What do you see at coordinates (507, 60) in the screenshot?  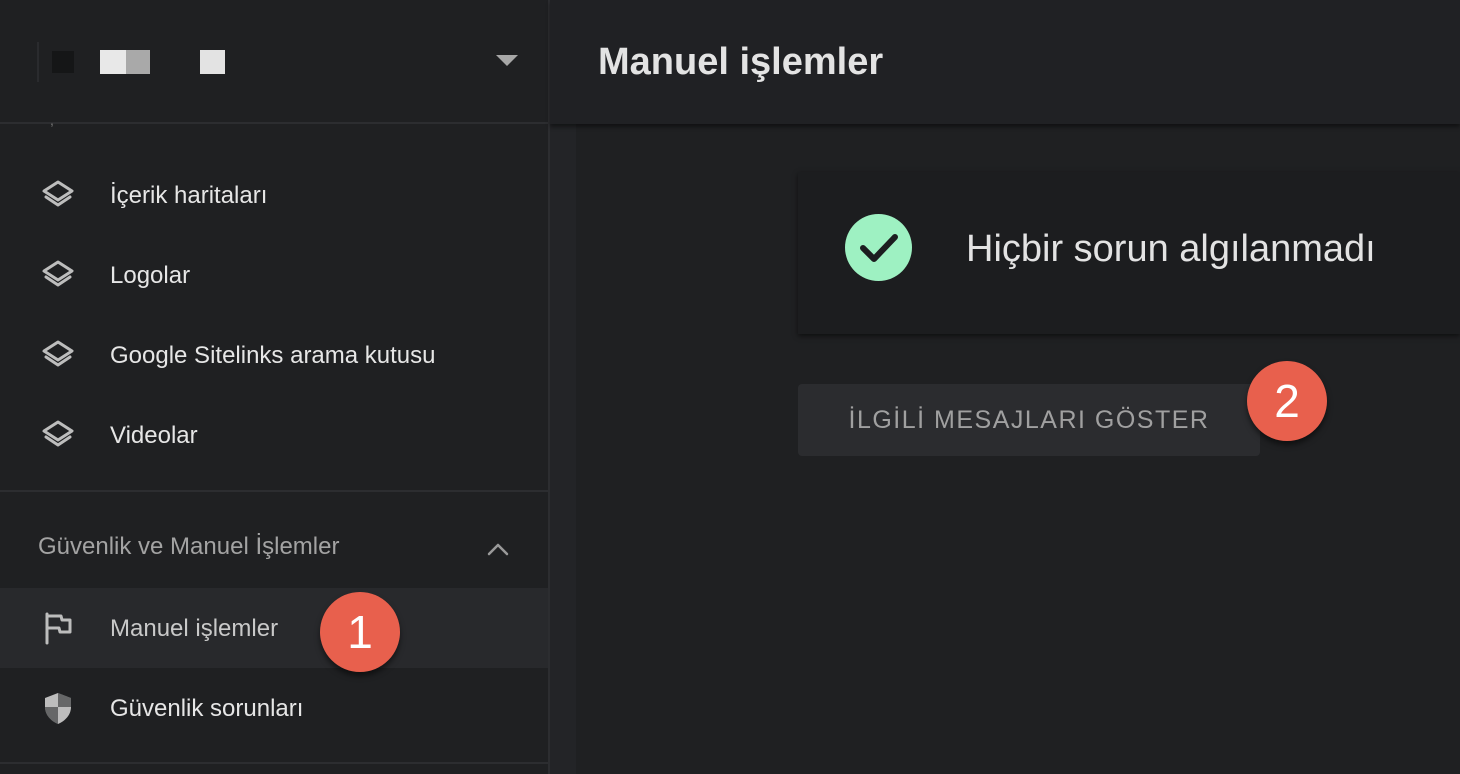 I see `dropdown-arrow-icon` at bounding box center [507, 60].